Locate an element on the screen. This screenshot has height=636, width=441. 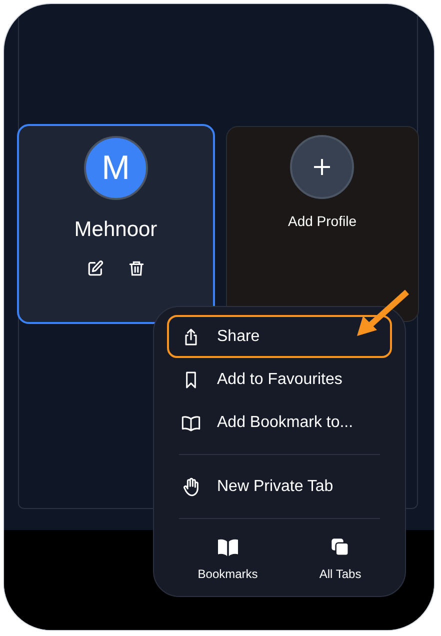
toolbar-button: Bookmarks is located at coordinates (228, 560).